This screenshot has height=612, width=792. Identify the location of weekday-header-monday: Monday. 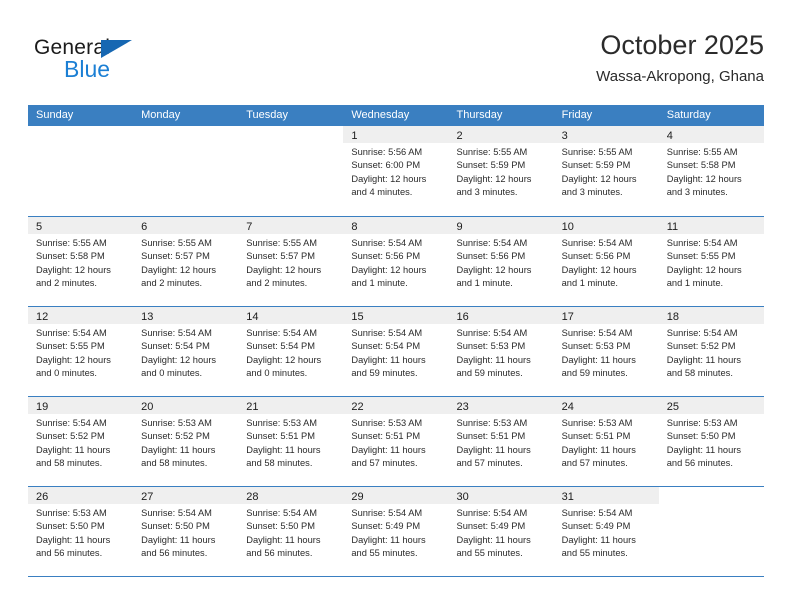
(161, 115).